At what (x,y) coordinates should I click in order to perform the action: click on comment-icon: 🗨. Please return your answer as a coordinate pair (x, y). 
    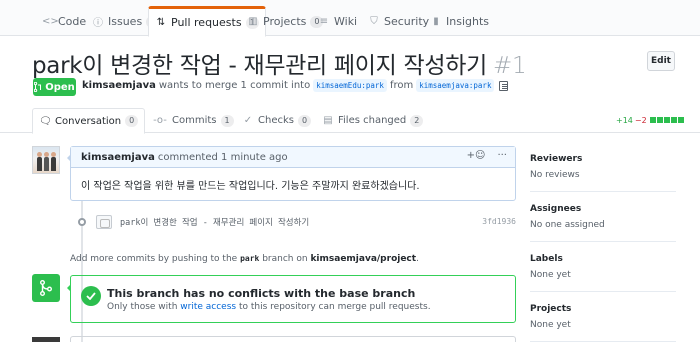
    Looking at the image, I should click on (45, 121).